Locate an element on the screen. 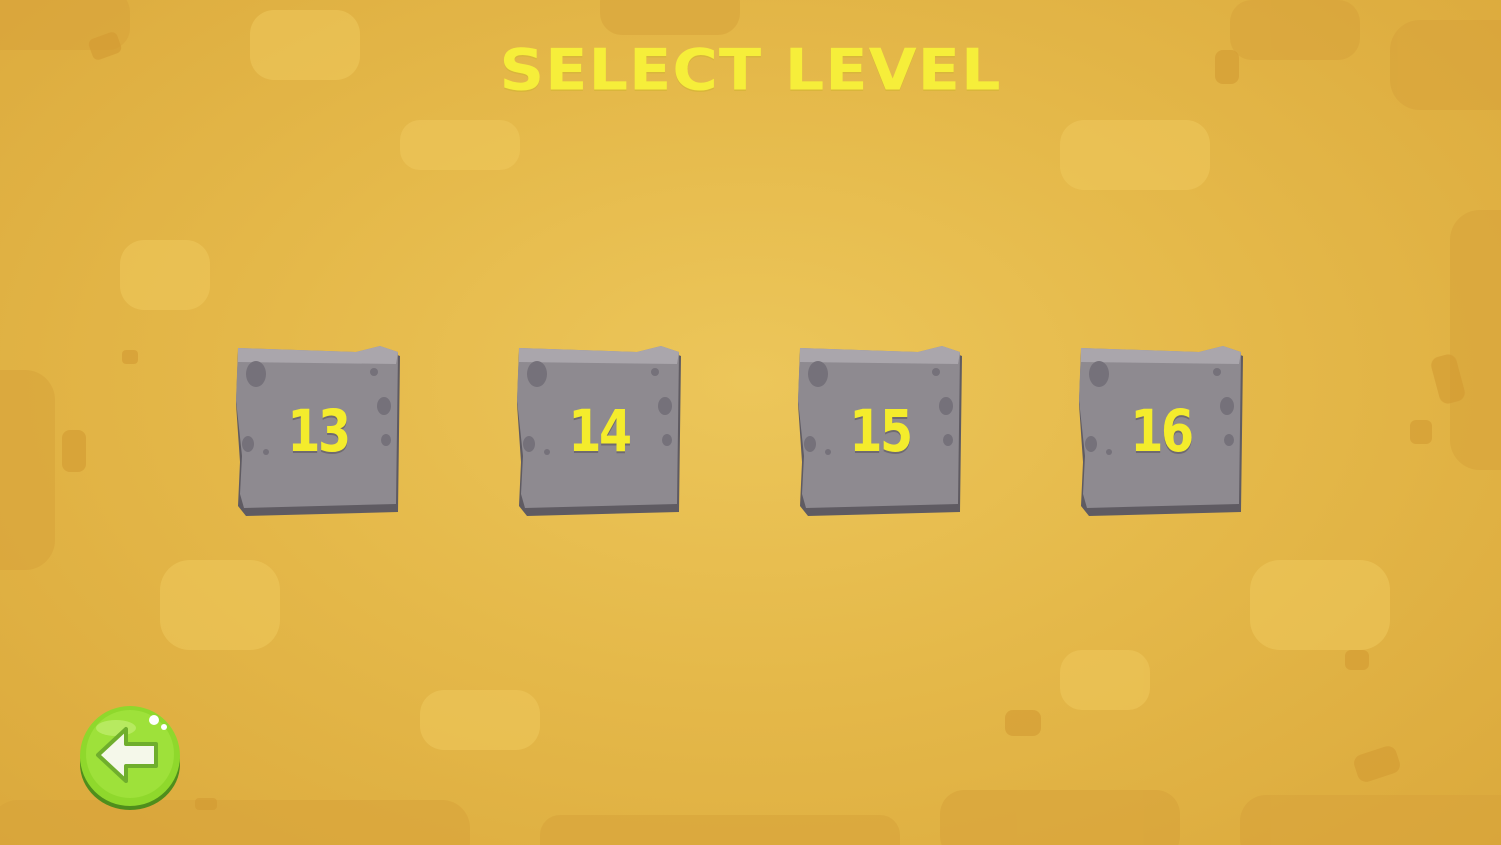  level-13-button: 13 is located at coordinates (318, 432).